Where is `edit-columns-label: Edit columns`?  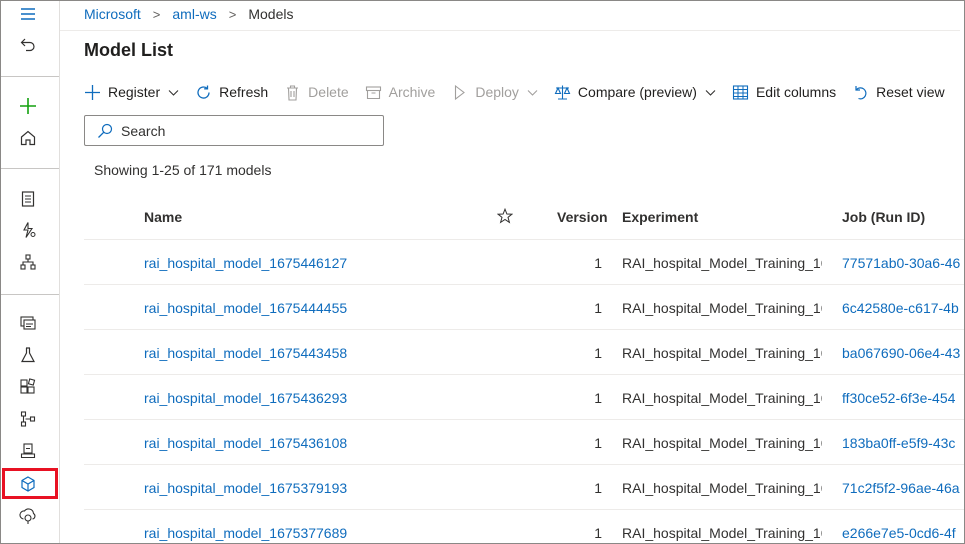 edit-columns-label: Edit columns is located at coordinates (796, 92).